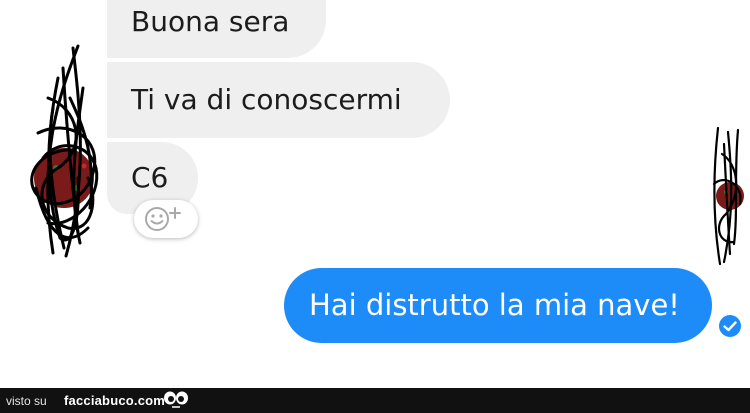 The width and height of the screenshot is (750, 413). I want to click on checkmark-circle-icon, so click(730, 326).